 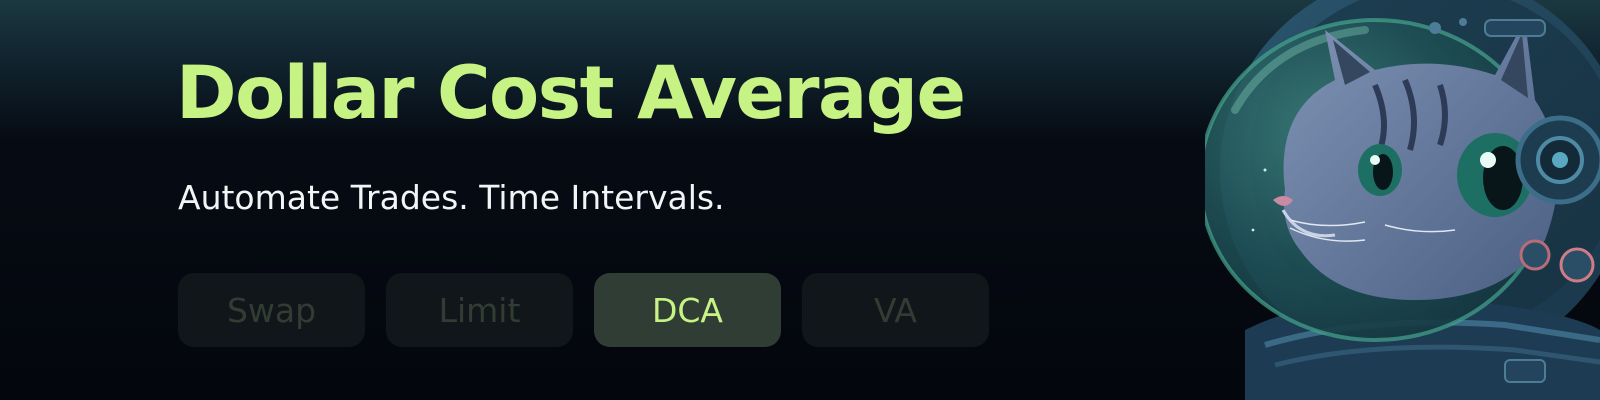 I want to click on trade-mode-tabs: Swap Limit DCA VA, so click(x=583, y=310).